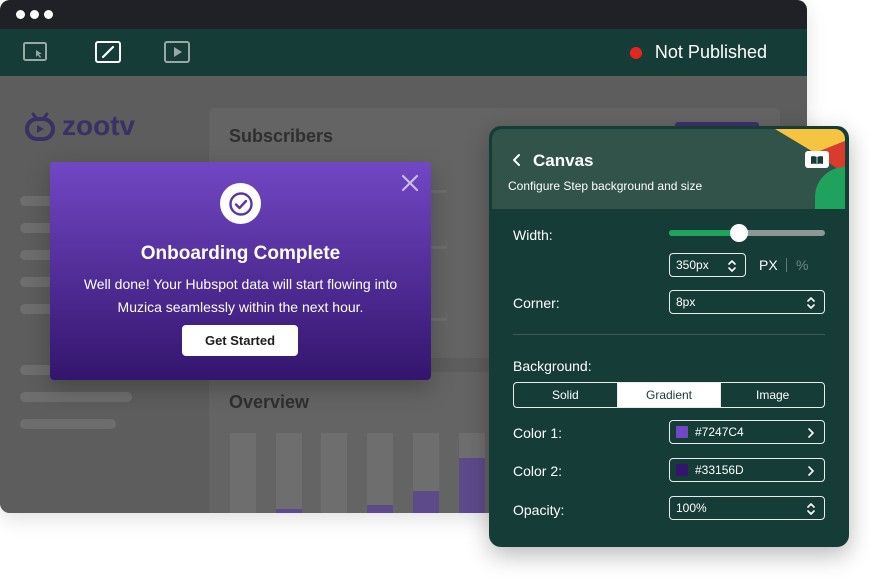 The width and height of the screenshot is (869, 586). I want to click on corner-select: 8px, so click(747, 302).